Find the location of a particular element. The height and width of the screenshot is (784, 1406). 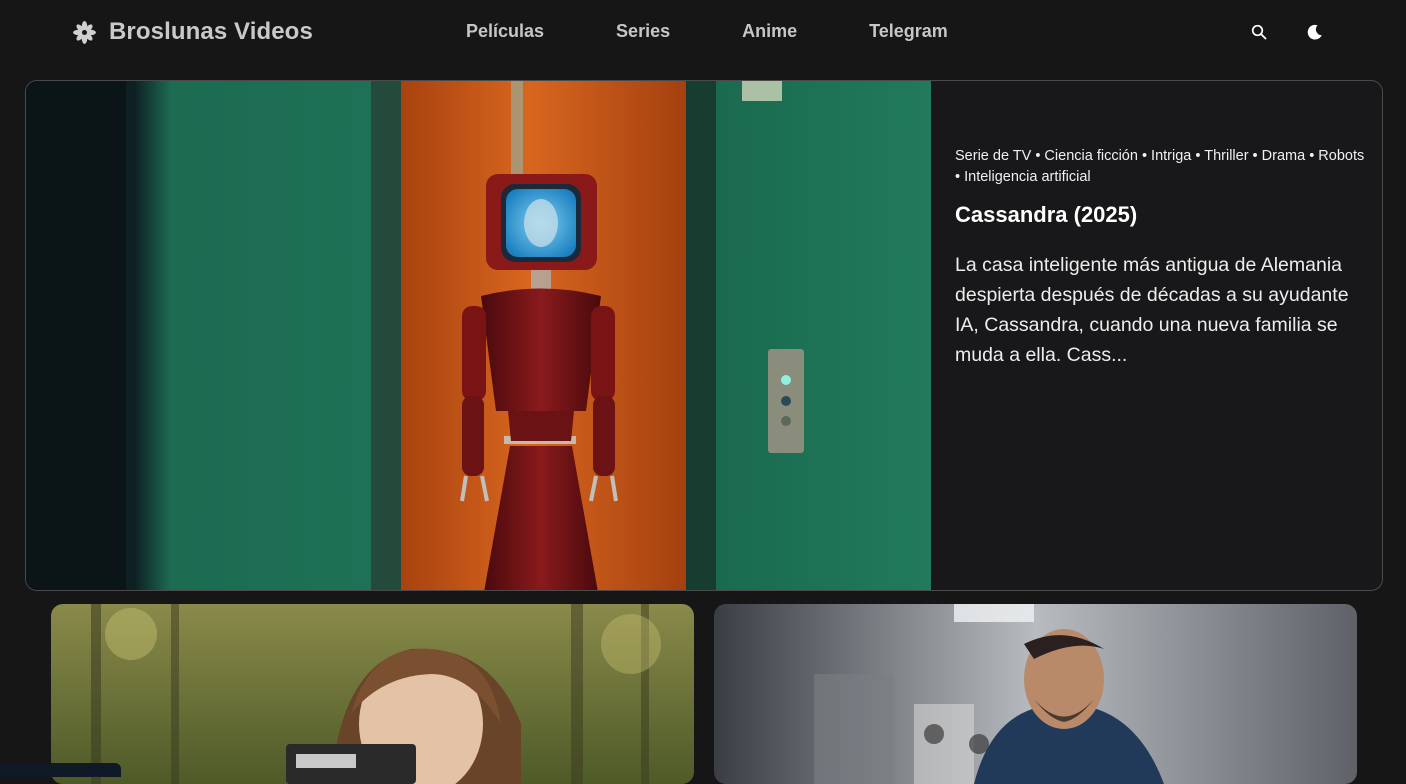

nav-link-peliculas: Películas is located at coordinates (505, 31).